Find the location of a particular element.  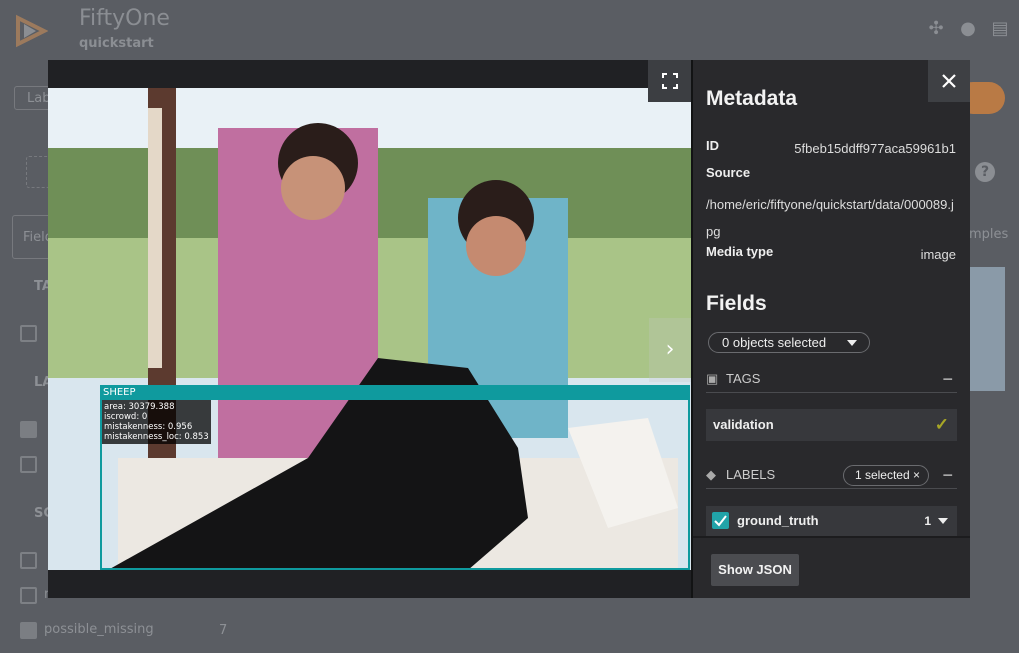

close-button is located at coordinates (949, 81).